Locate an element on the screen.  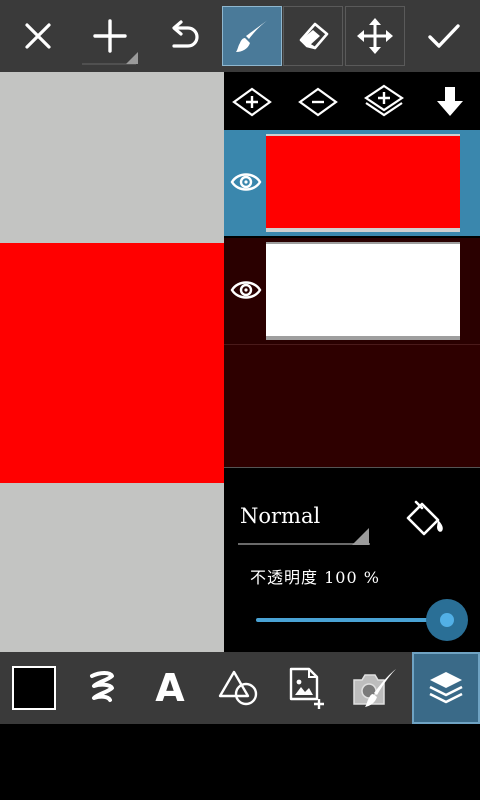
canvas-red-shape is located at coordinates (112, 363).